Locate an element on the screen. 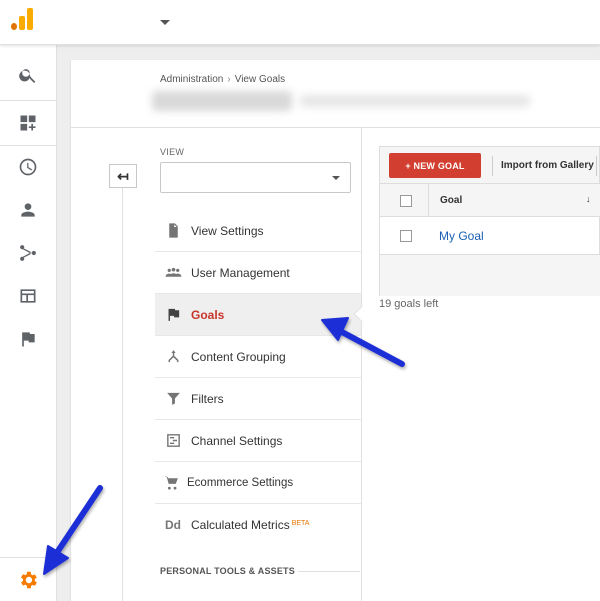 The height and width of the screenshot is (601, 600). header-divider is located at coordinates (335, 127).